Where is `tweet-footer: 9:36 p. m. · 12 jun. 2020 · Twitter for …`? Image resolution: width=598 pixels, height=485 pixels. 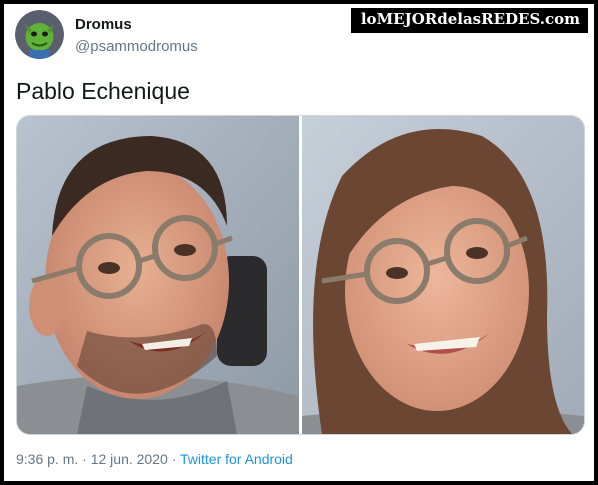 tweet-footer: 9:36 p. m. · 12 jun. 2020 · Twitter for … is located at coordinates (154, 459).